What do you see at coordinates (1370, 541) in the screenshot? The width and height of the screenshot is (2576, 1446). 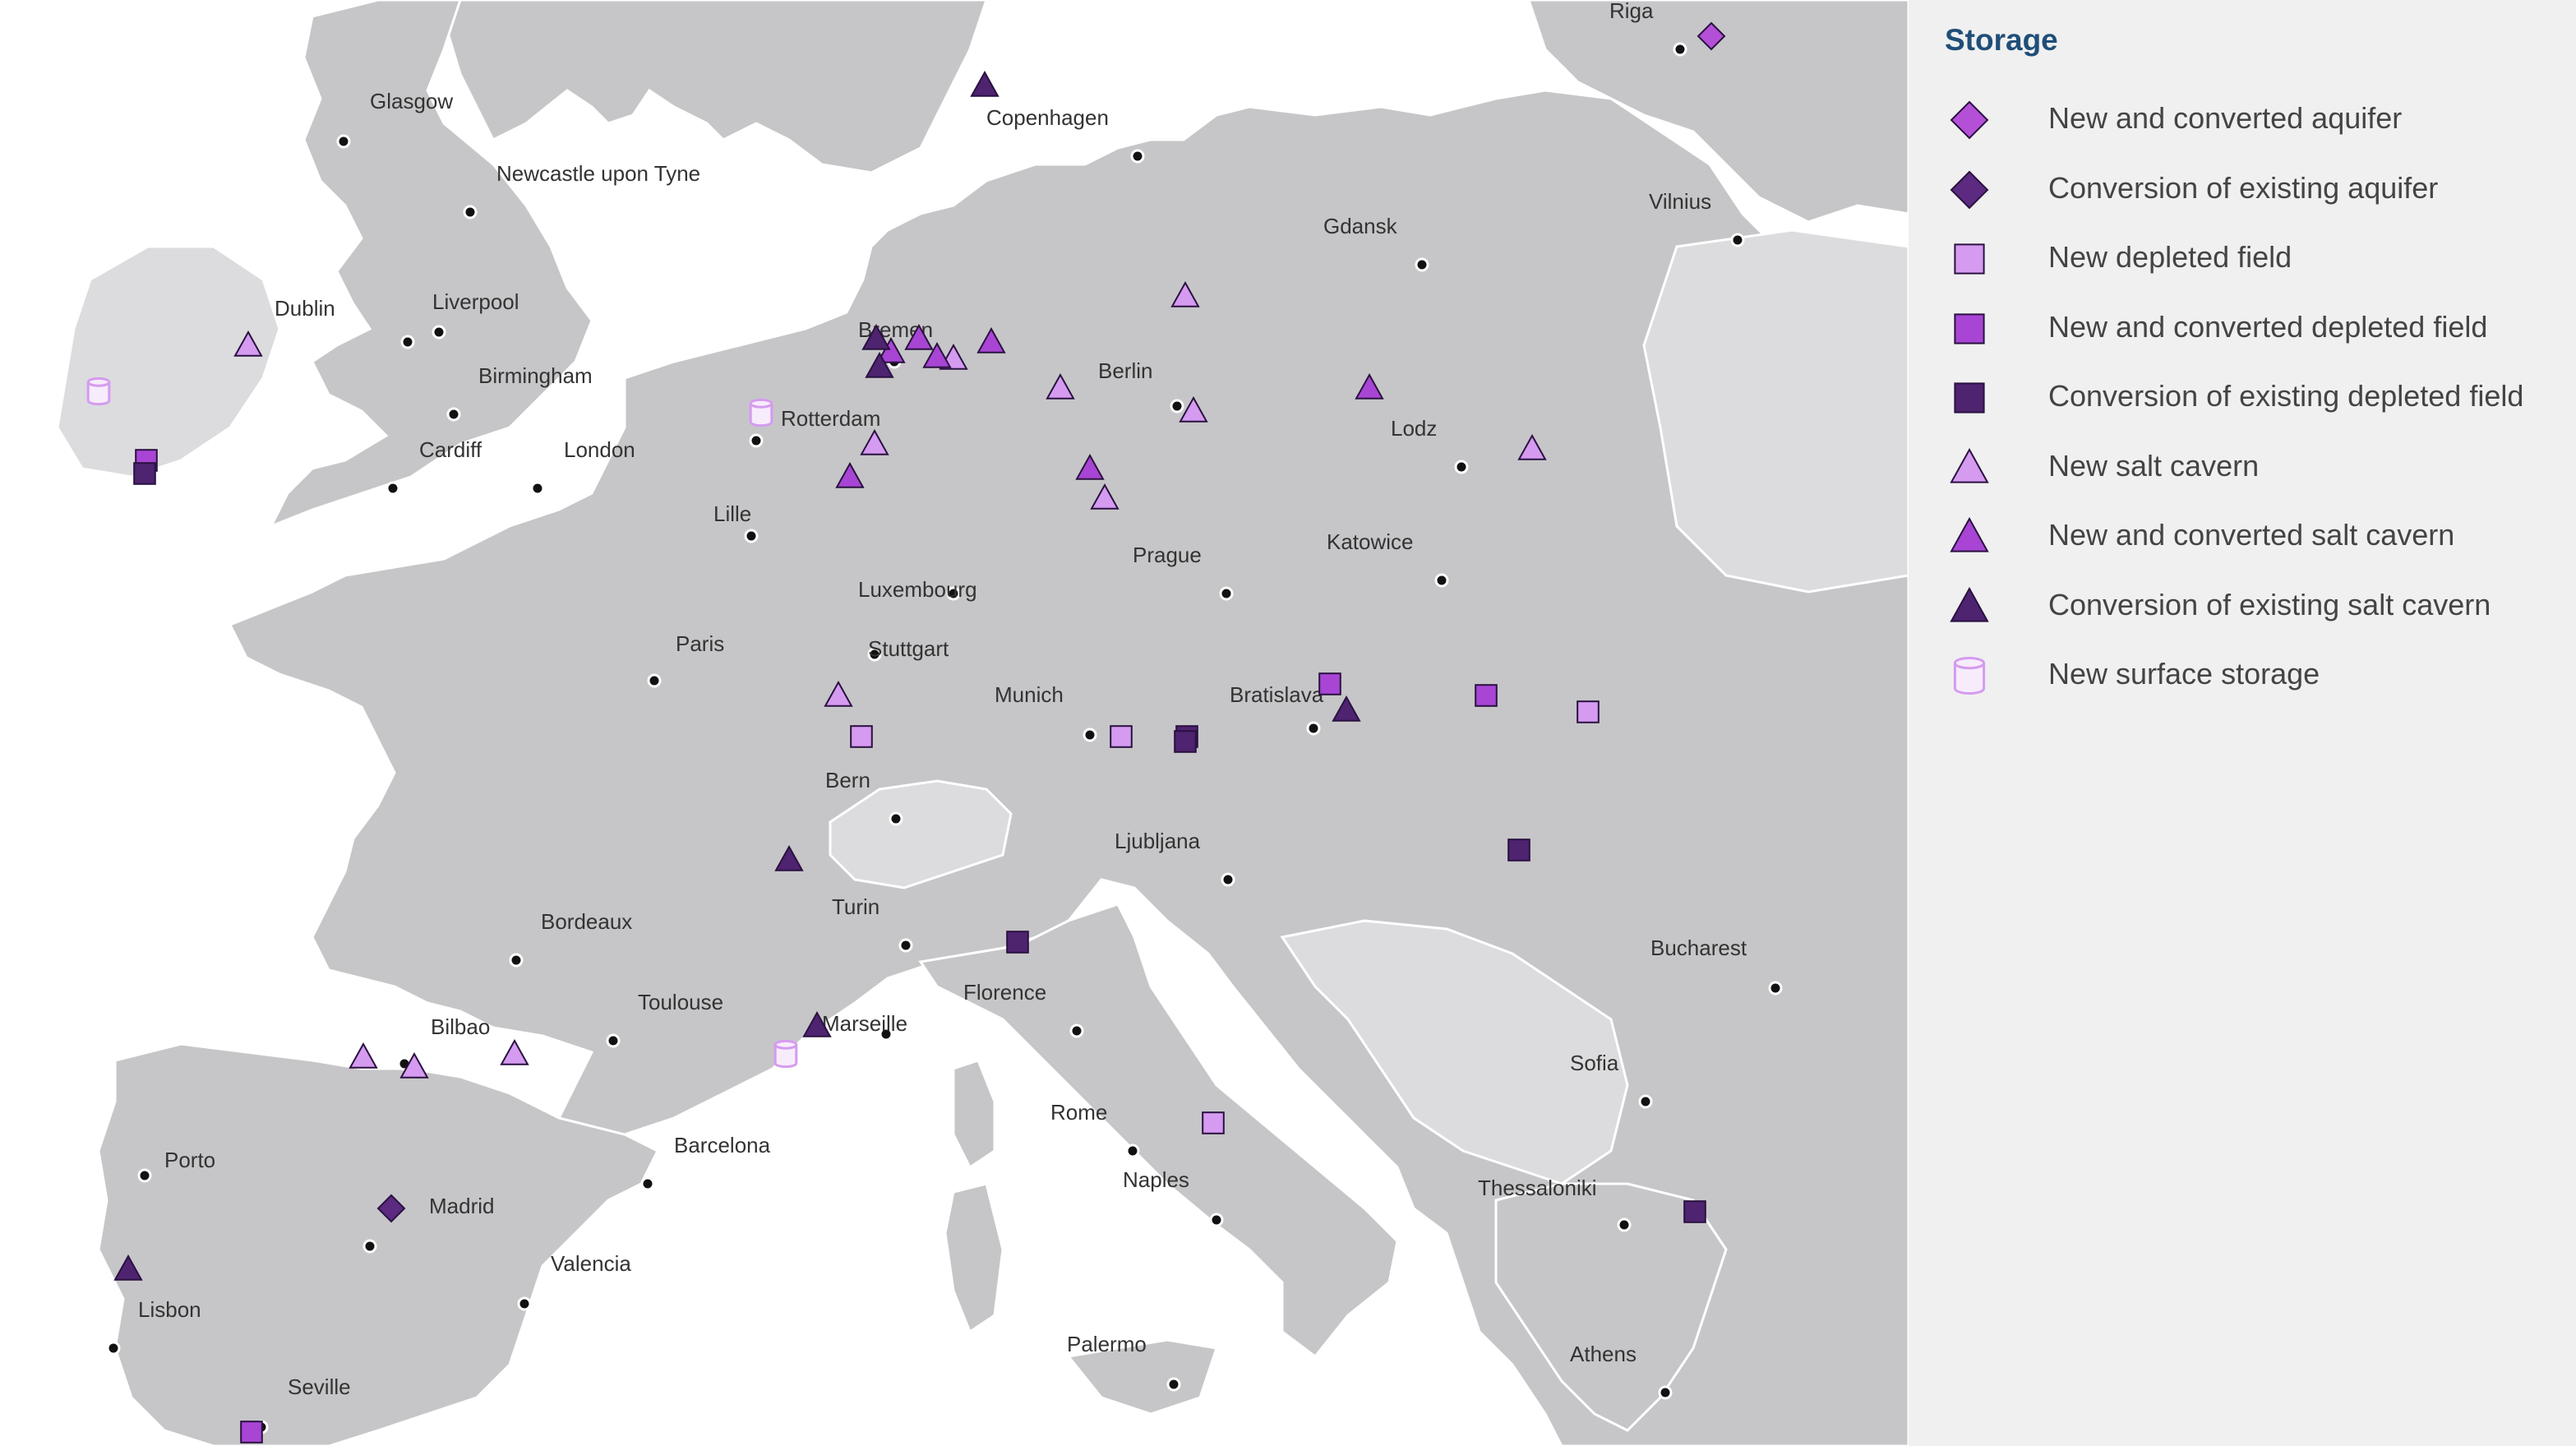 I see `city-label: Katowice` at bounding box center [1370, 541].